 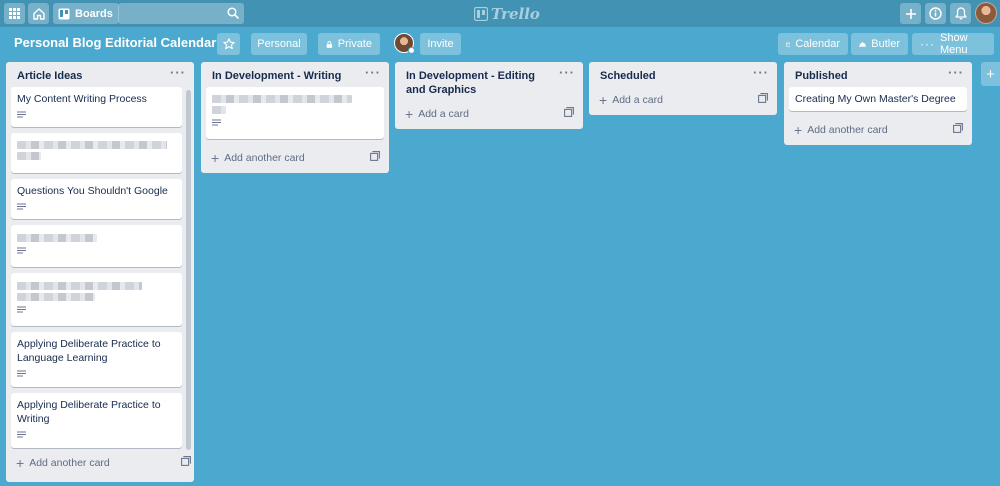 What do you see at coordinates (683, 74) in the screenshot?
I see `list-header: Scheduled ···` at bounding box center [683, 74].